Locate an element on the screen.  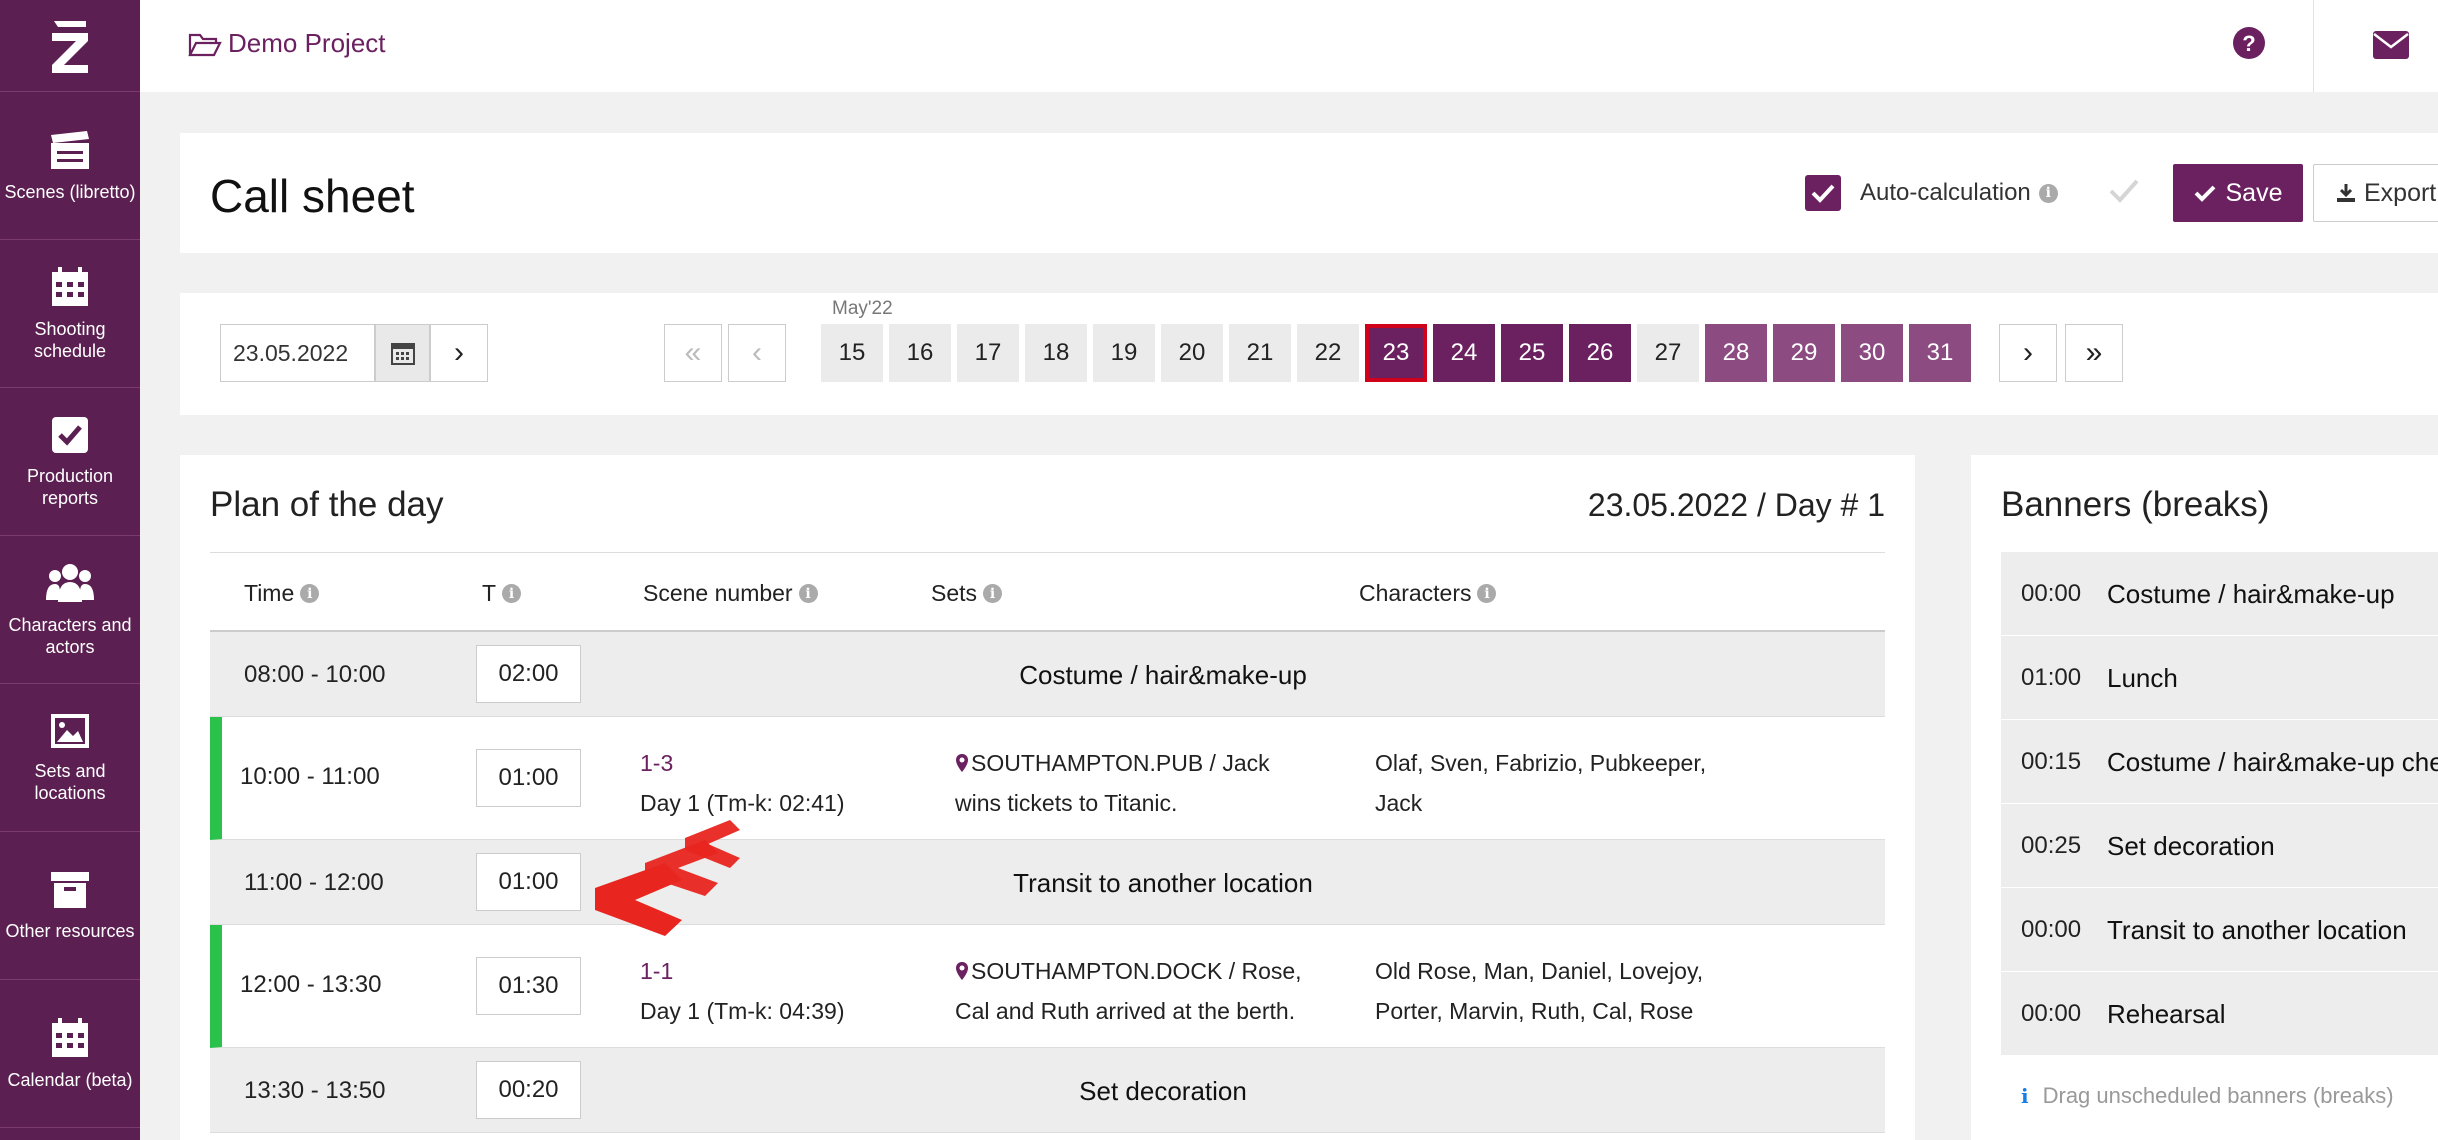
export-button: Export is located at coordinates (2375, 193).